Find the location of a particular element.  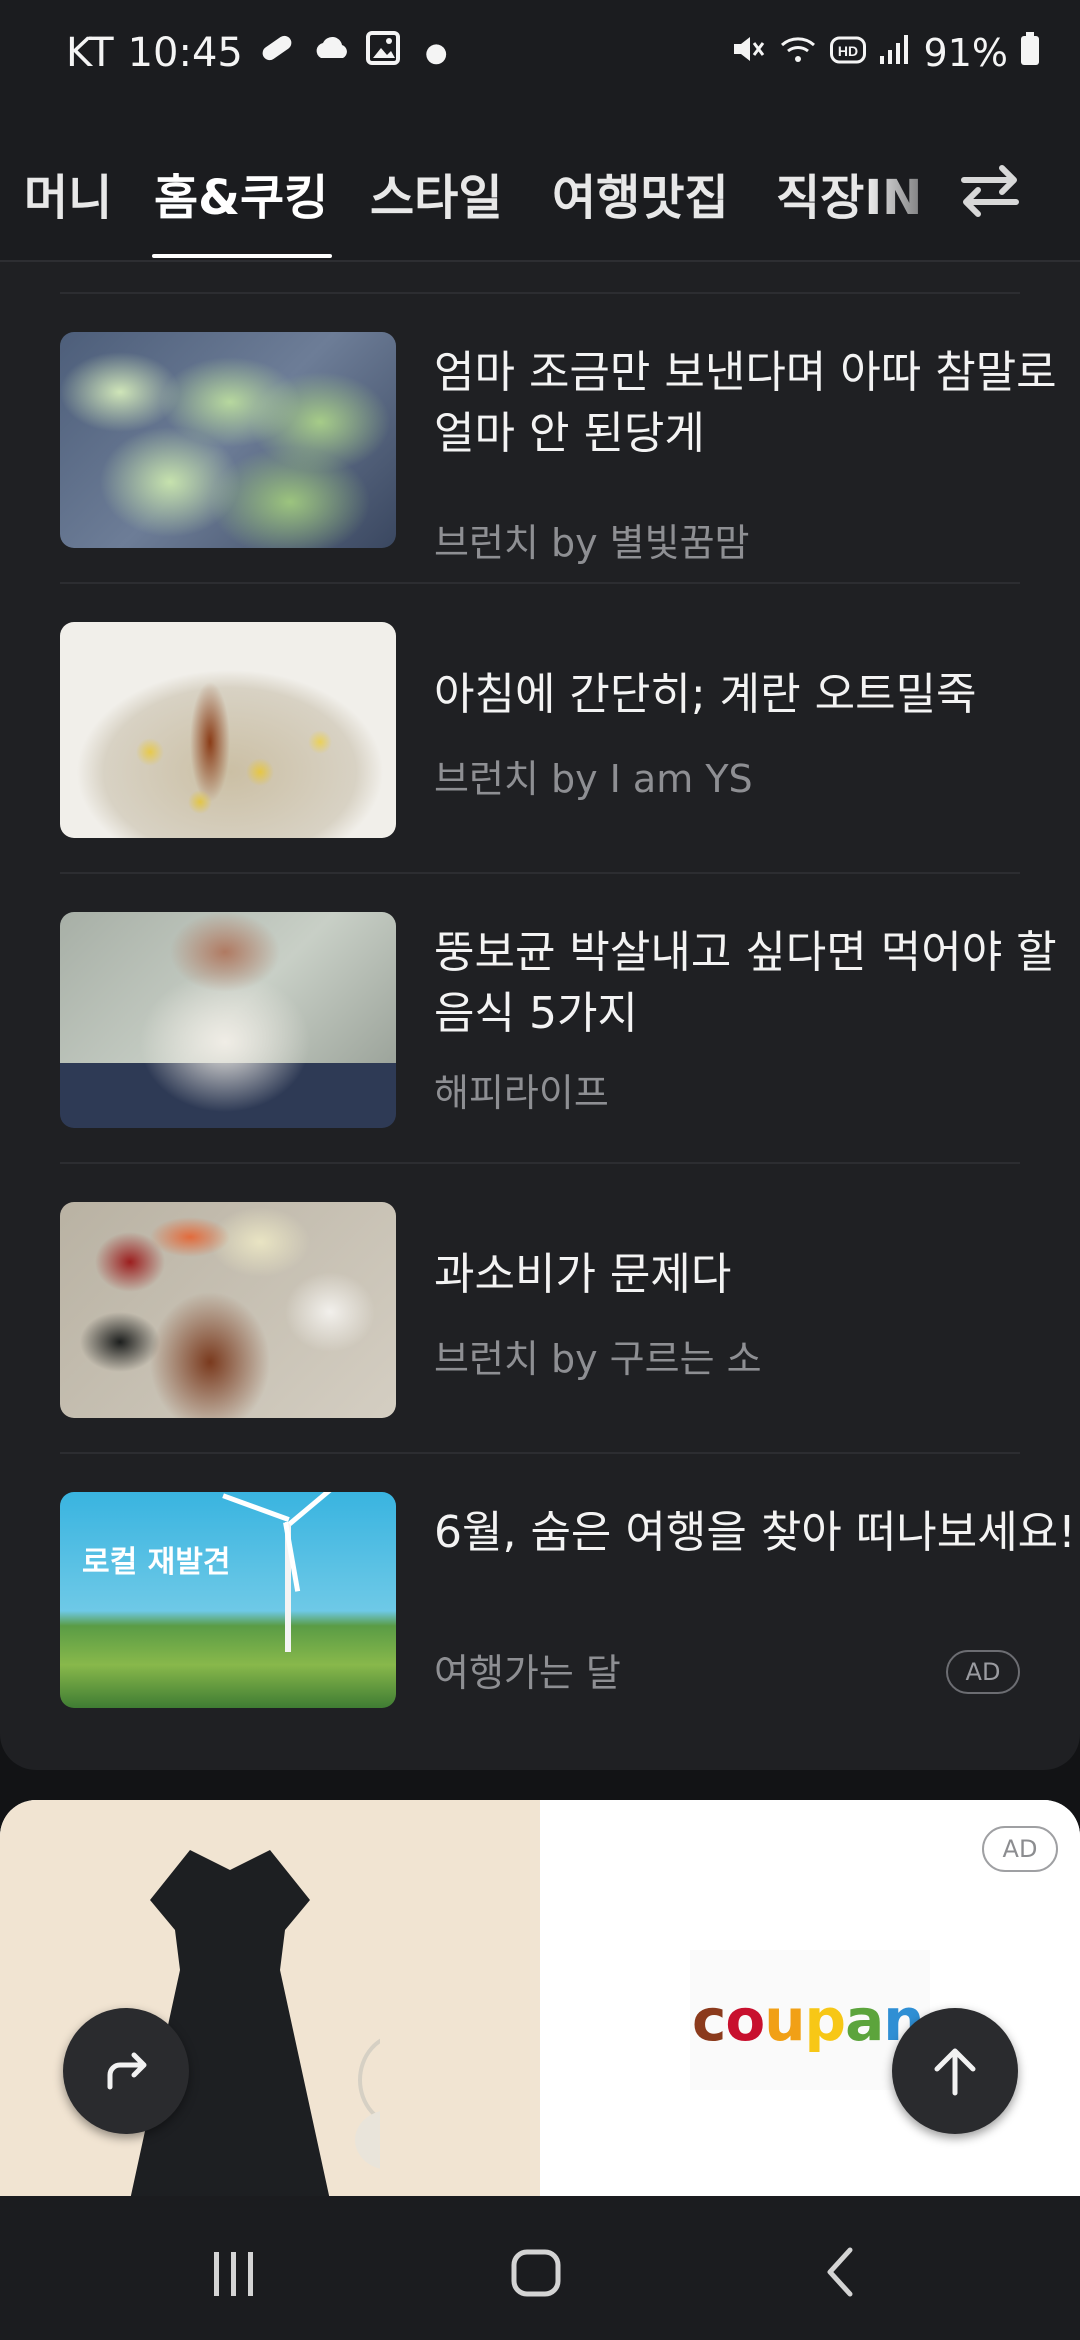

category-tabs: 머니 홈&쿠킹 스타일 여행맛집 직장IN is located at coordinates (540, 185).